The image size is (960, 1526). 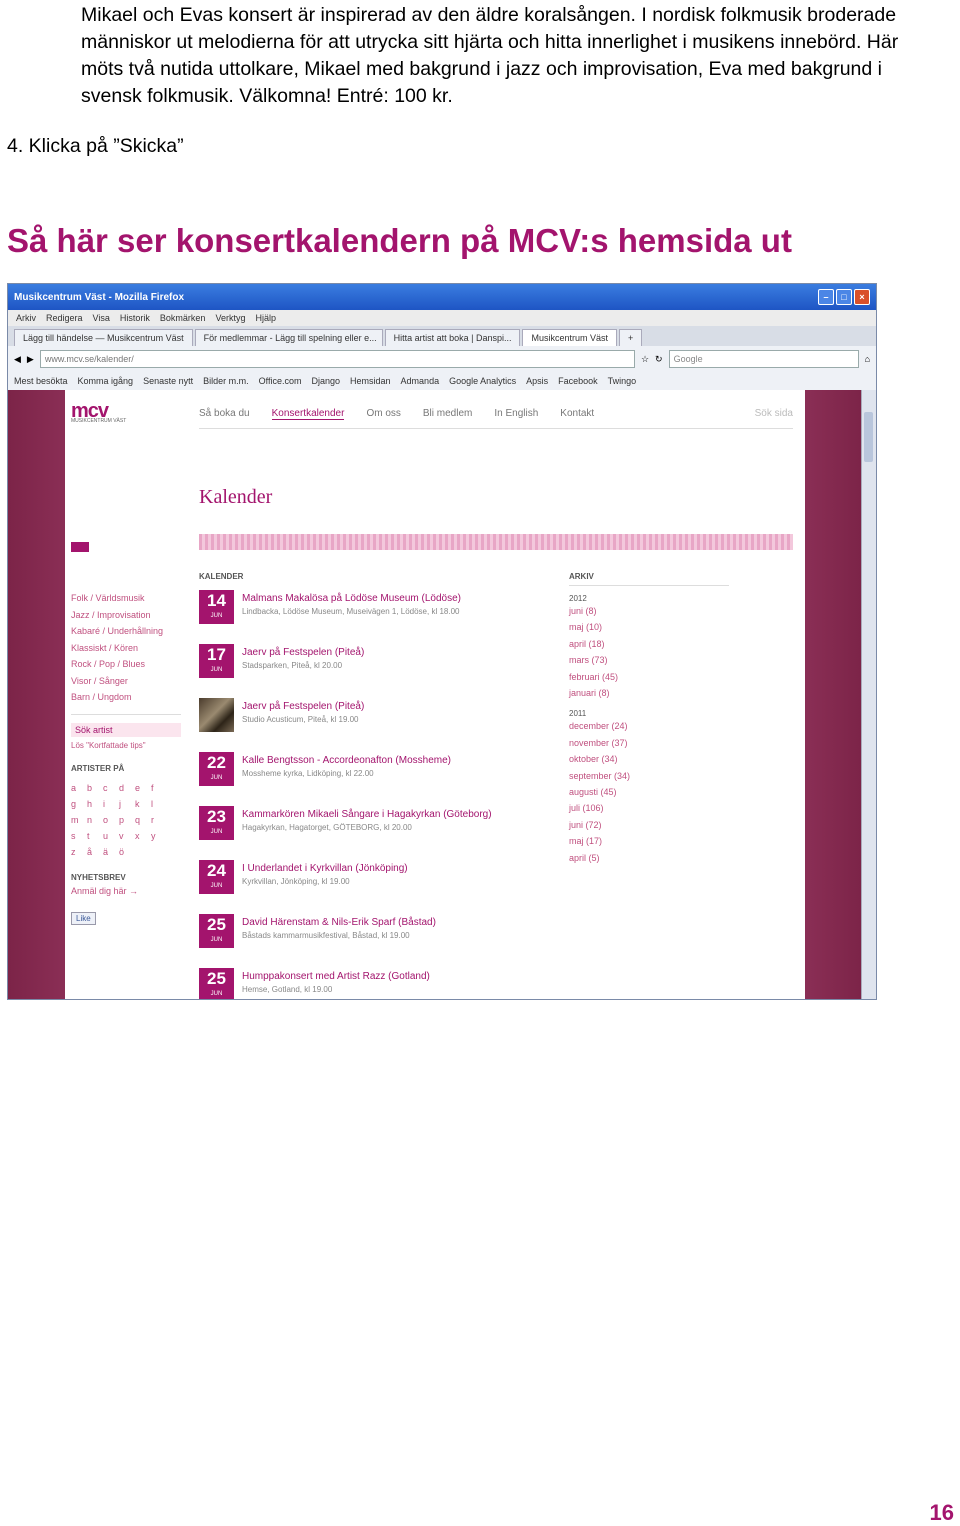 What do you see at coordinates (649, 677) in the screenshot?
I see `archive-month-link: februari (45)` at bounding box center [649, 677].